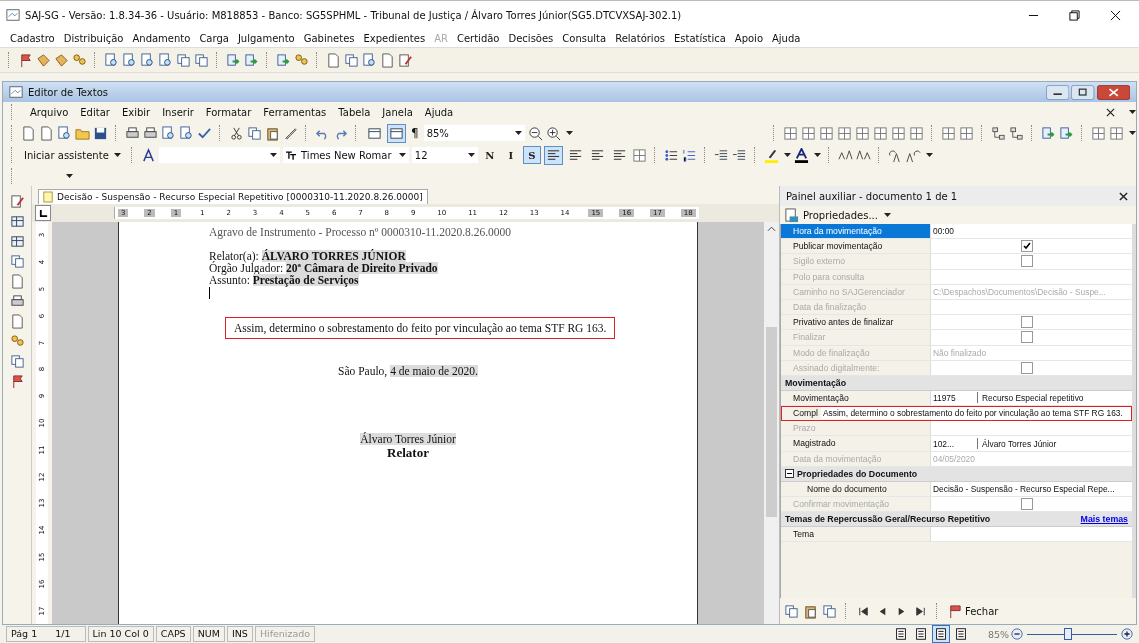 Image resolution: width=1139 pixels, height=643 pixels. I want to click on menu-item: Exibir, so click(136, 112).